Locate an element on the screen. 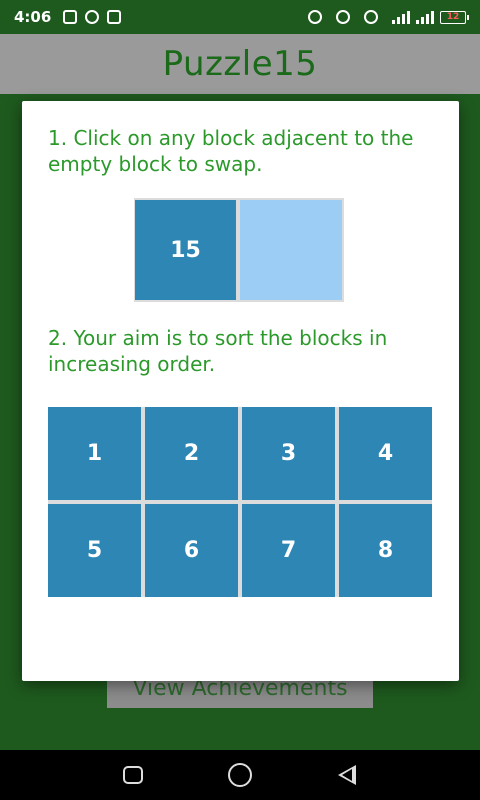  demo-row: 15 is located at coordinates (239, 250).